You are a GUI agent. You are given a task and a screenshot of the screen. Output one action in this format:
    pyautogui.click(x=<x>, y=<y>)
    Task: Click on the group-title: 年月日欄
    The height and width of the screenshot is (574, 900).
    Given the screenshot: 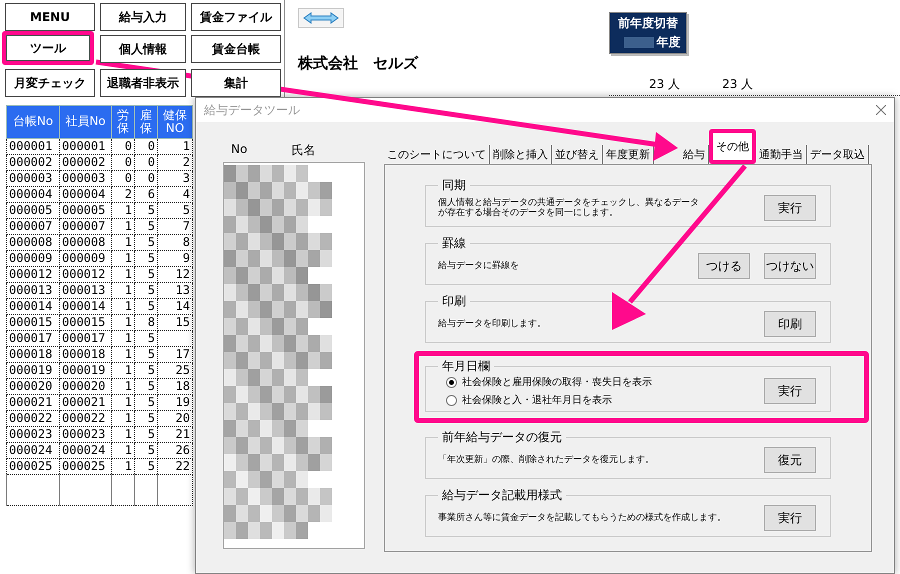 What is the action you would take?
    pyautogui.click(x=466, y=366)
    